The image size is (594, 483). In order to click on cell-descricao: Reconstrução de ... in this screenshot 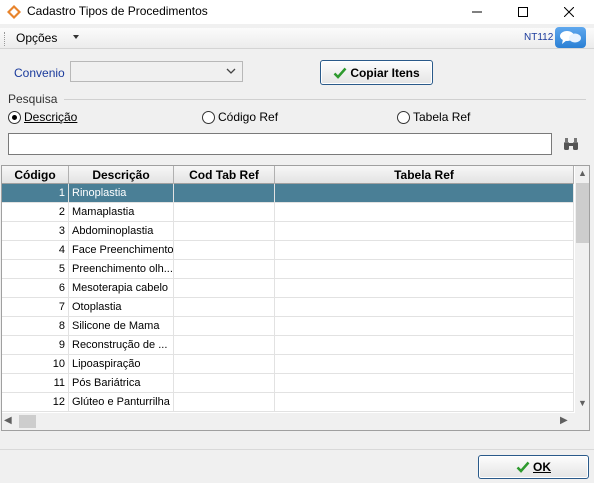, I will do `click(121, 345)`.